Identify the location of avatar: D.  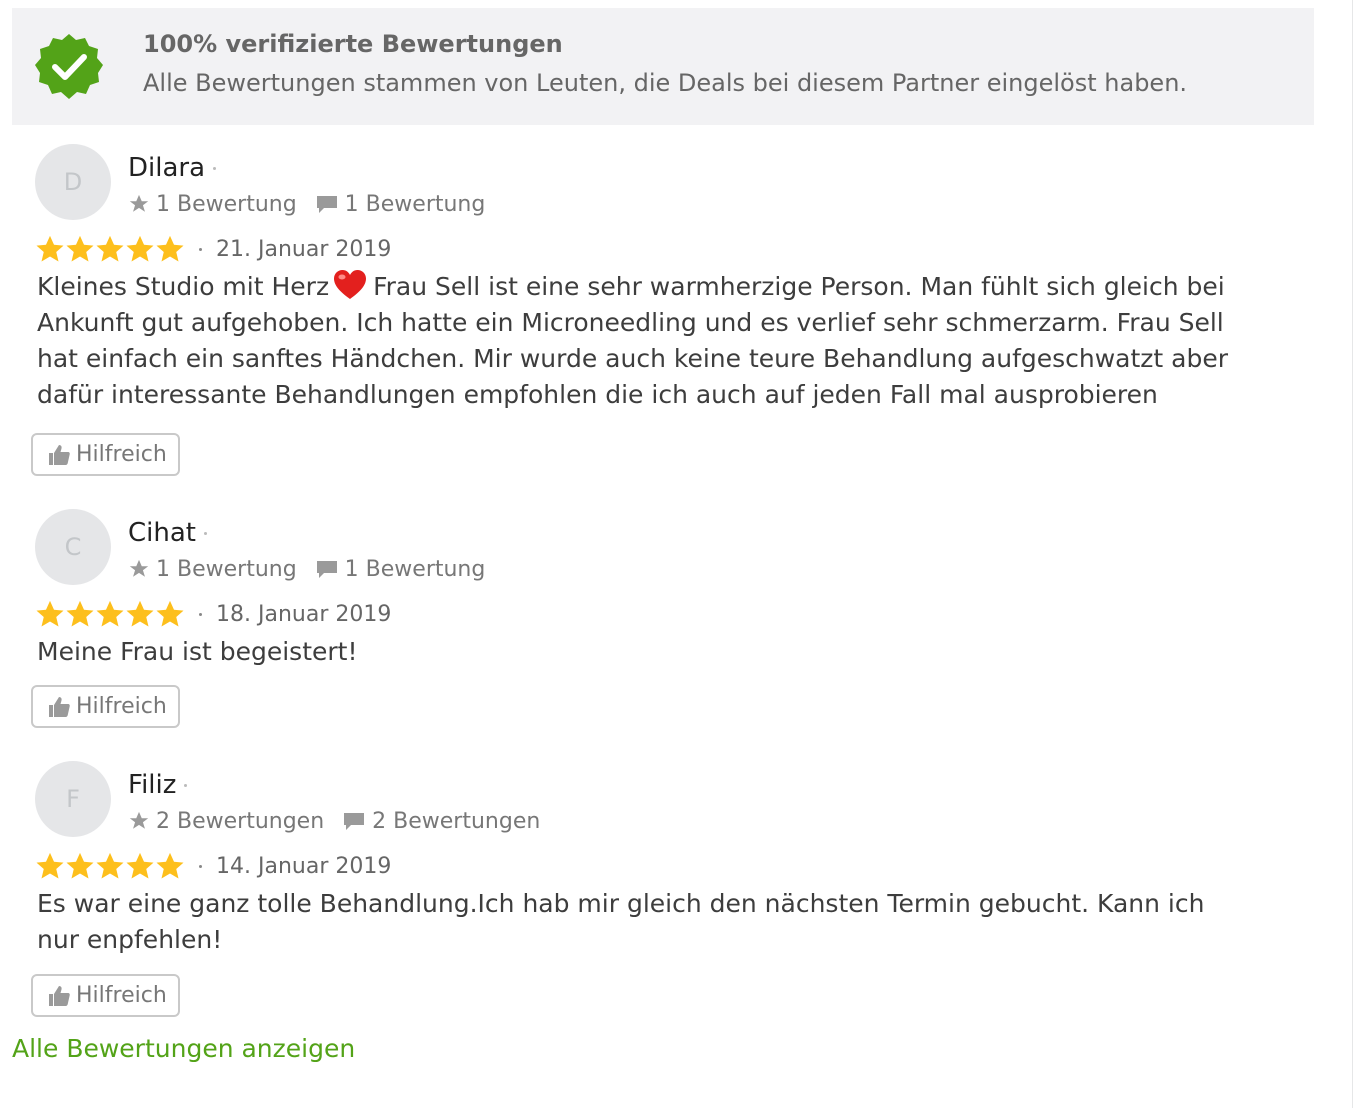
(73, 182).